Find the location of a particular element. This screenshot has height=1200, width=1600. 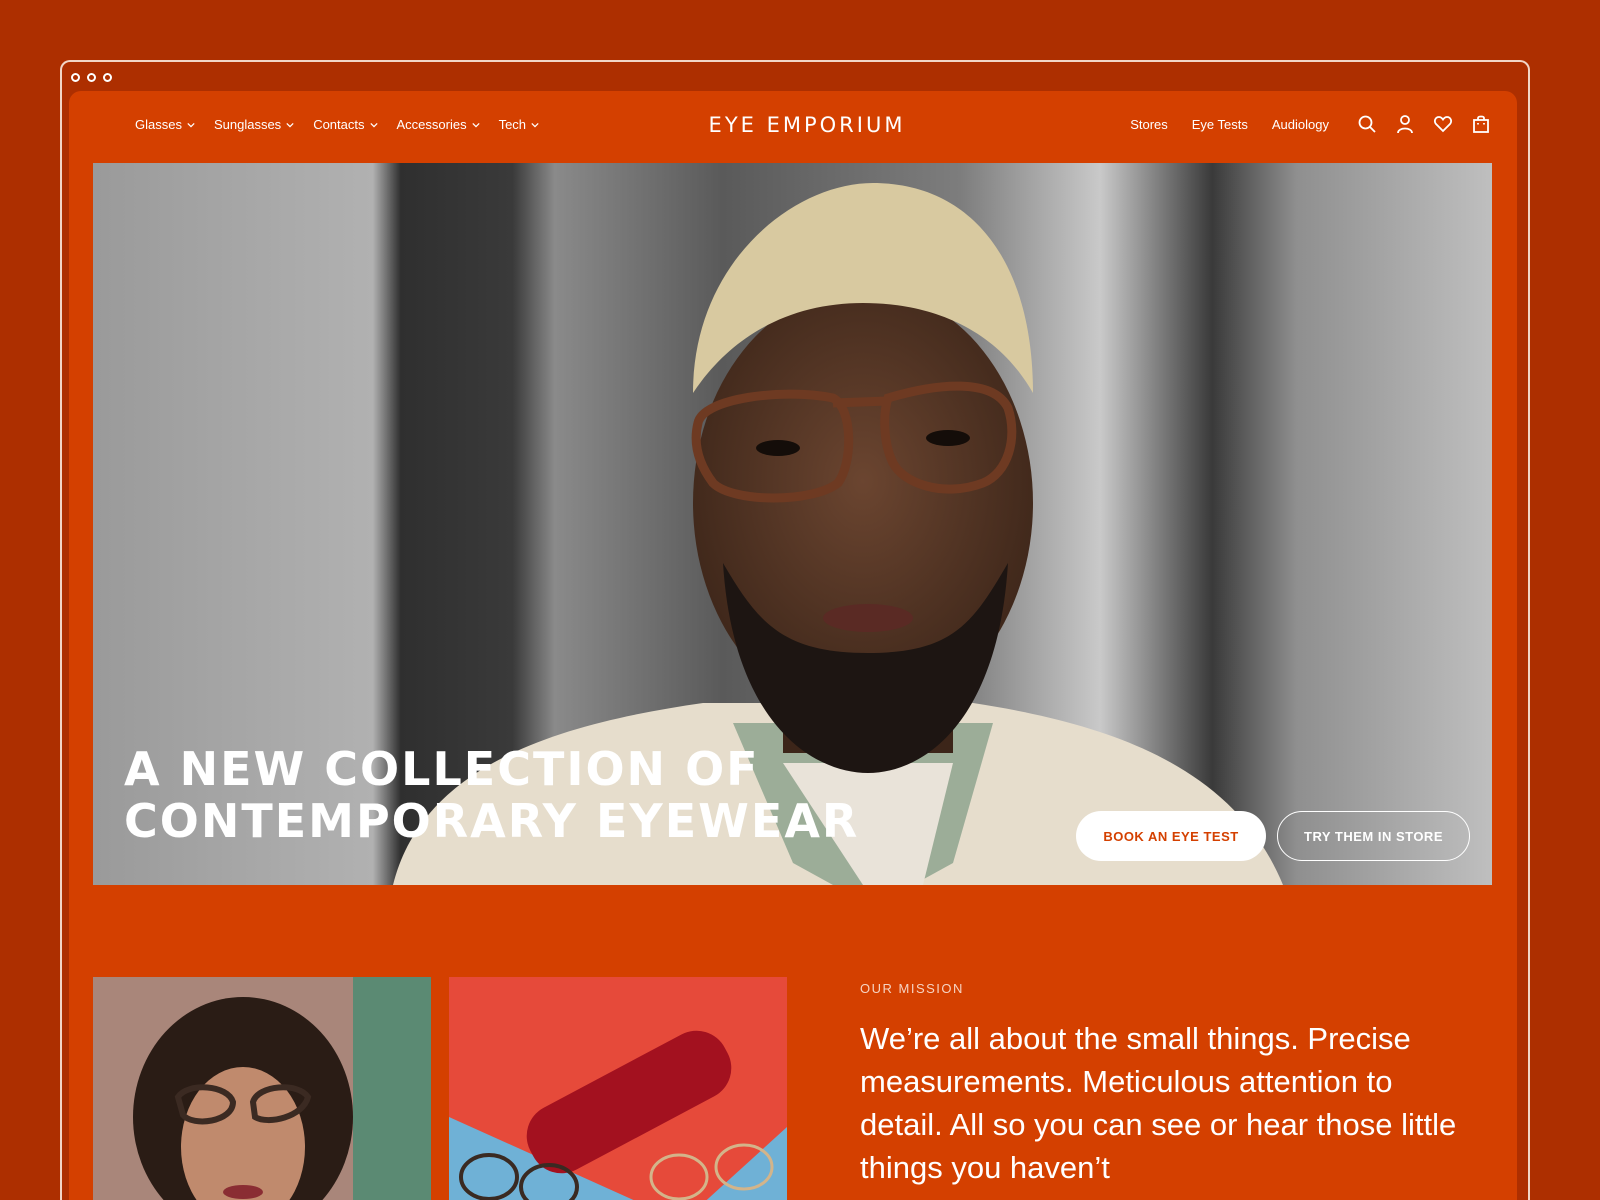

window-dot-minimize is located at coordinates (91, 77).